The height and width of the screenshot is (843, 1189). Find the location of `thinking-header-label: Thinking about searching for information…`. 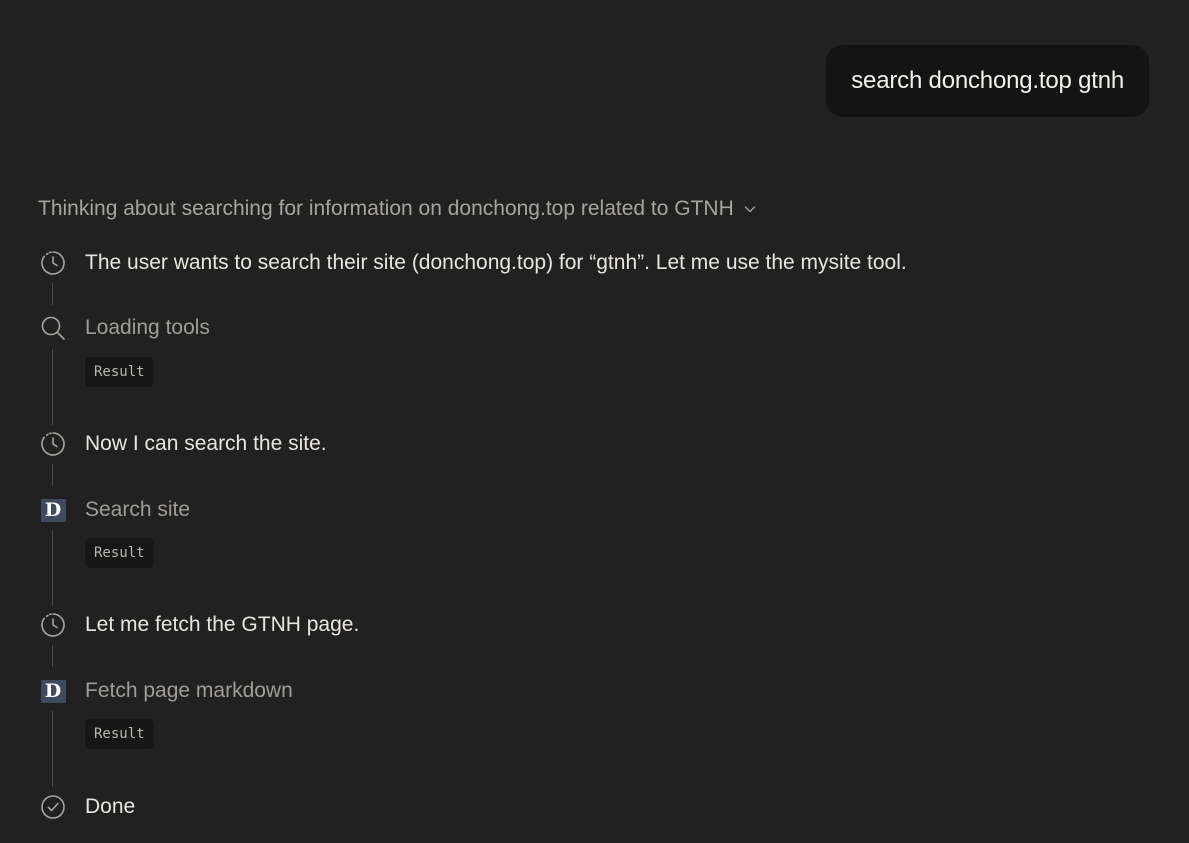

thinking-header-label: Thinking about searching for information… is located at coordinates (386, 208).